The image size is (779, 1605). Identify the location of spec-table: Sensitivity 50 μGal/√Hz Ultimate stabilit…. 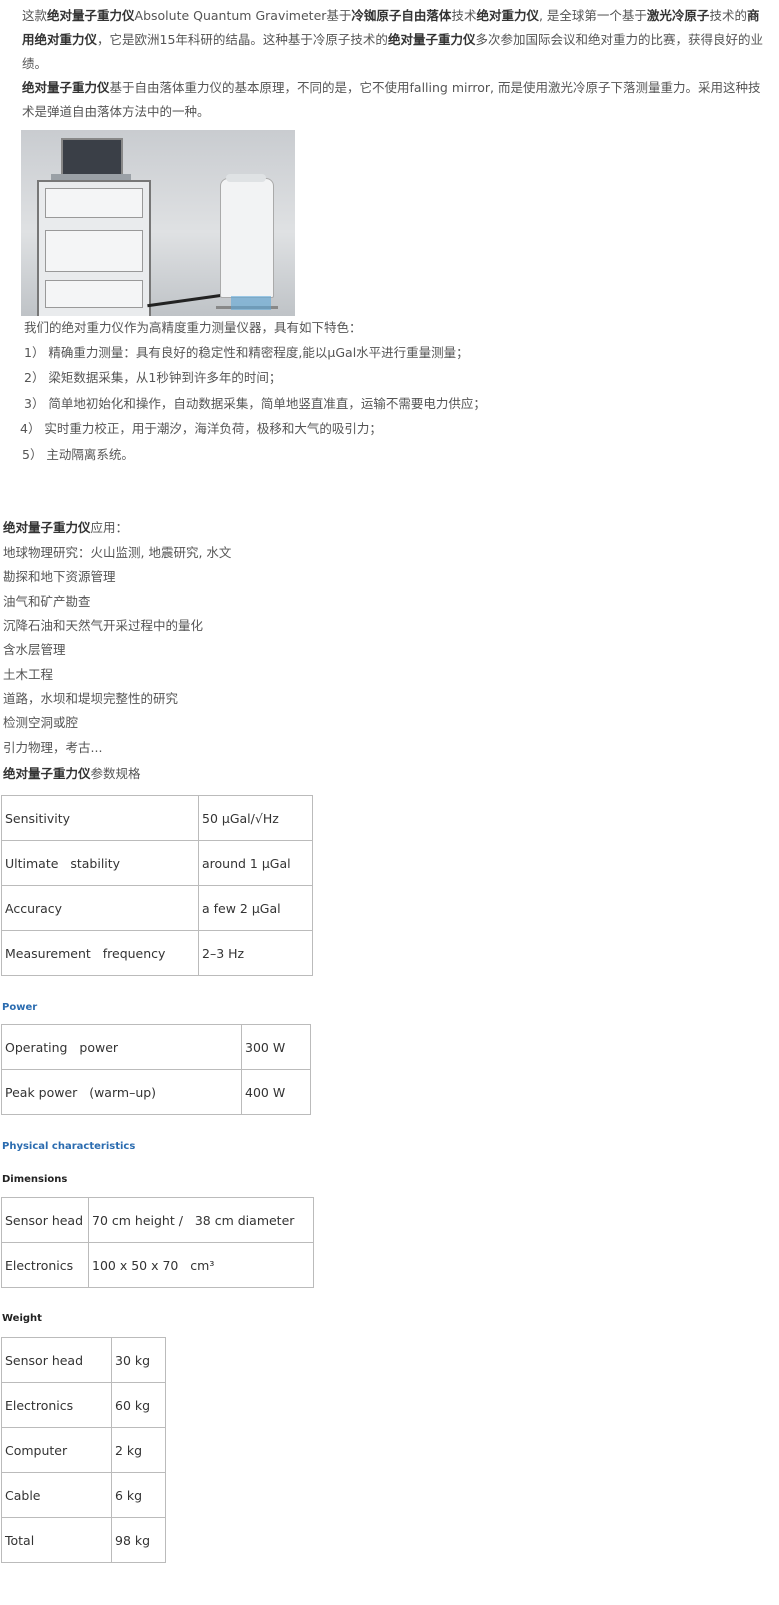
(157, 885).